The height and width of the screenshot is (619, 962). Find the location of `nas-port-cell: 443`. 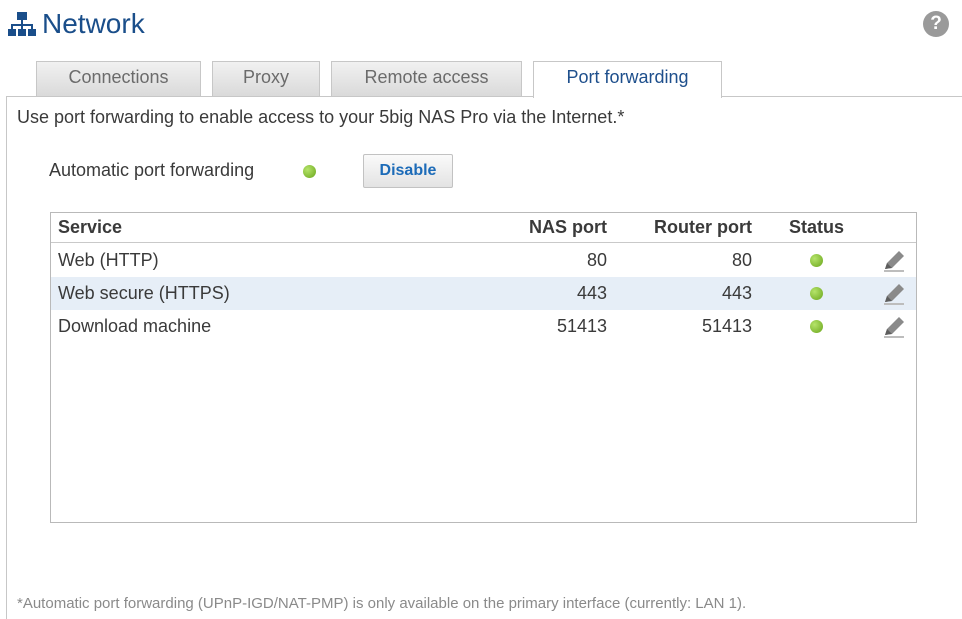

nas-port-cell: 443 is located at coordinates (591, 293).